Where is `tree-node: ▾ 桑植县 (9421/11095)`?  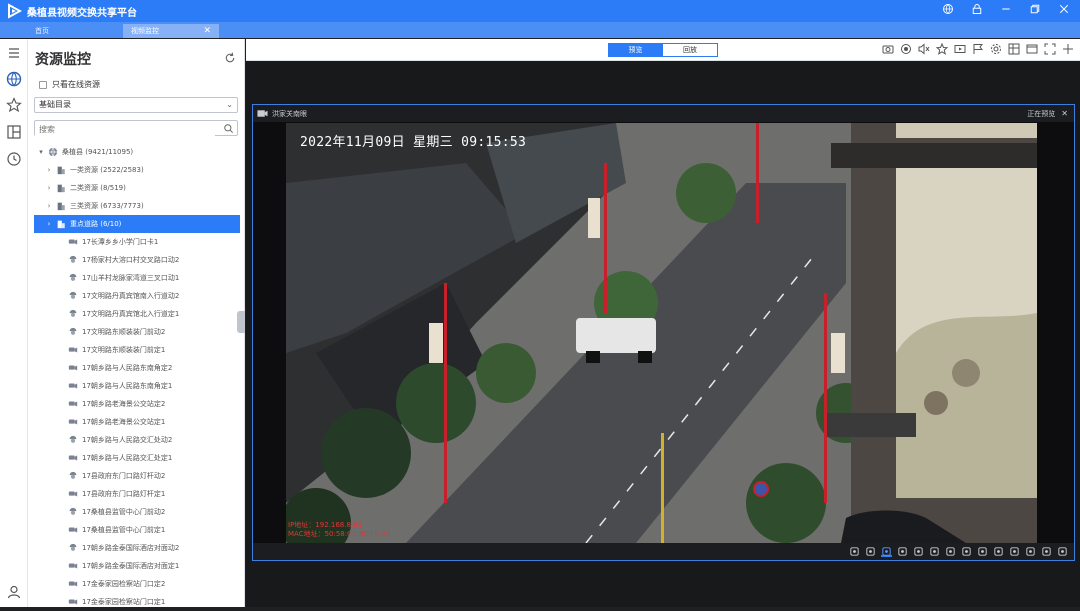
tree-node: ▾ 桑植县 (9421/11095) is located at coordinates (136, 152).